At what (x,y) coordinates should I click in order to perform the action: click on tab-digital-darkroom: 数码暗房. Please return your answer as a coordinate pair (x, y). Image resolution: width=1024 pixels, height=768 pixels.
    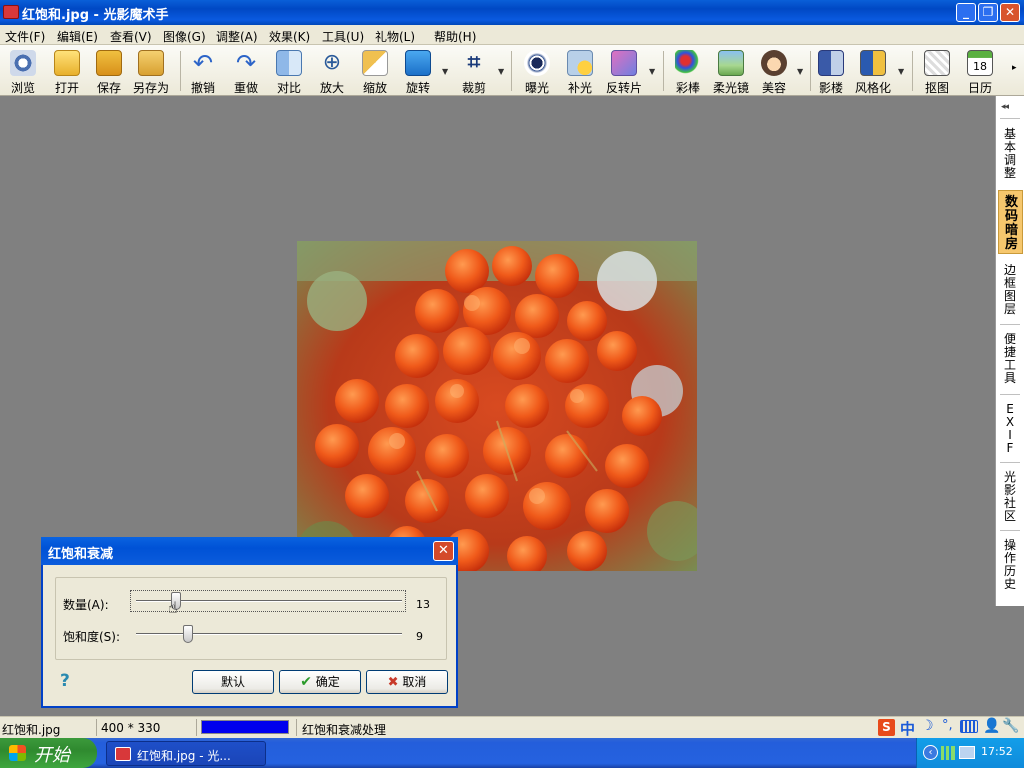
    Looking at the image, I should click on (1010, 222).